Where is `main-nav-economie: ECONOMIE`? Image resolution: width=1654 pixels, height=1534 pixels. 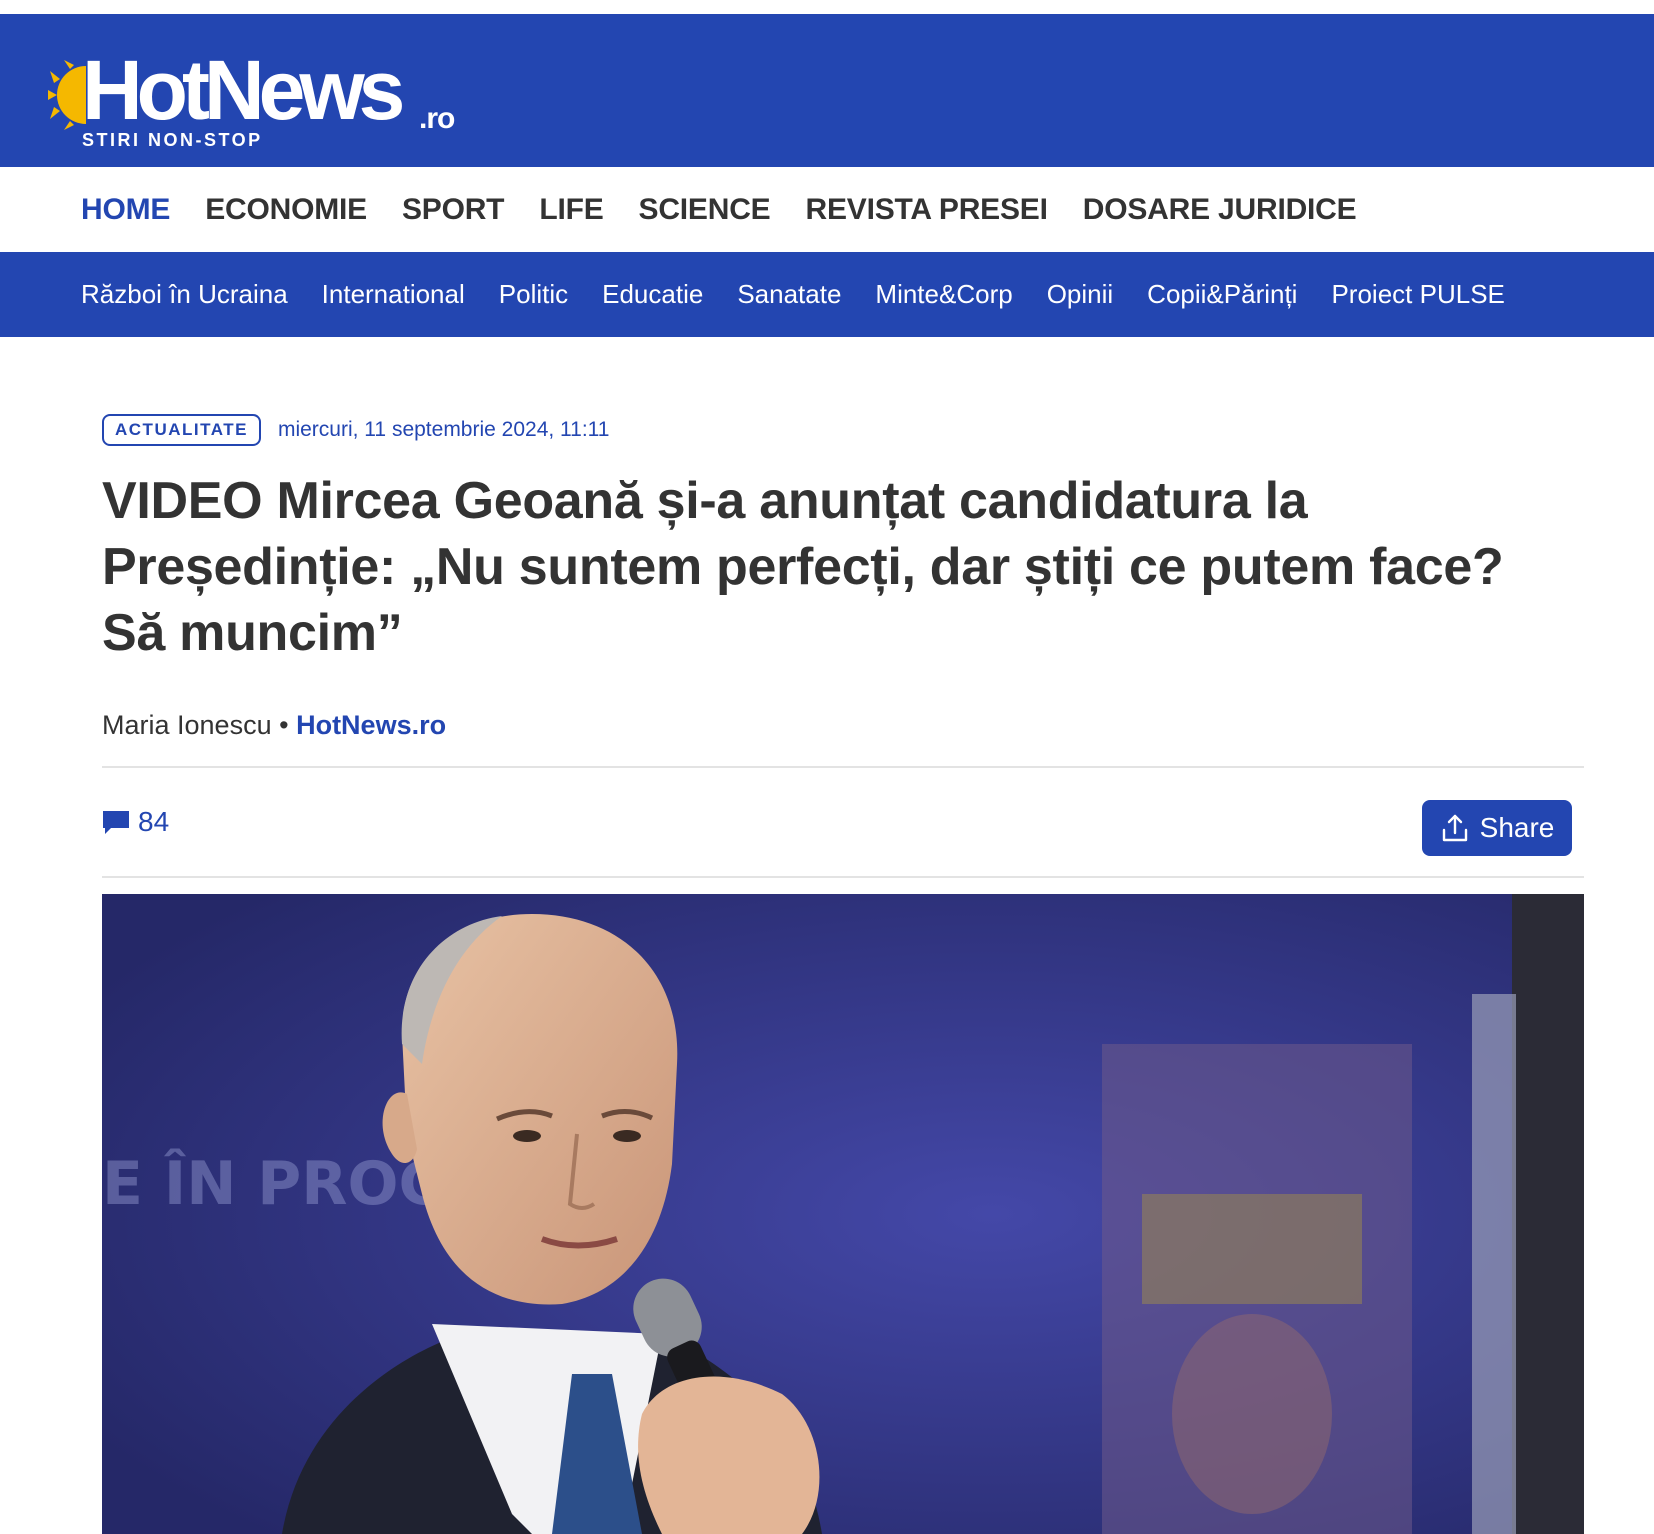 main-nav-economie: ECONOMIE is located at coordinates (286, 210).